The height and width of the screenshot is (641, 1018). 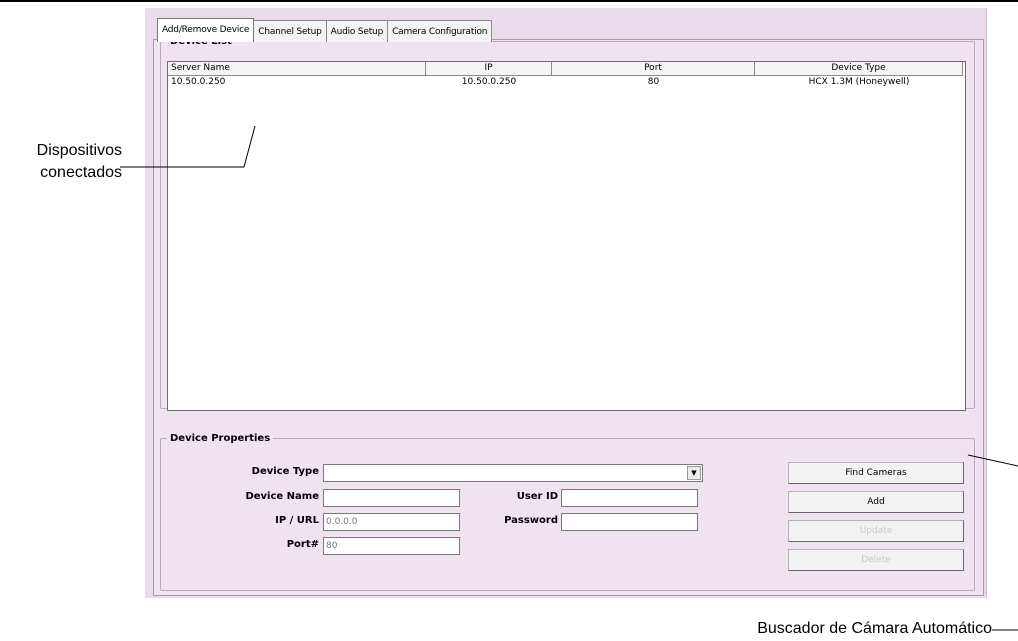 I want to click on device-name-field, so click(x=391, y=498).